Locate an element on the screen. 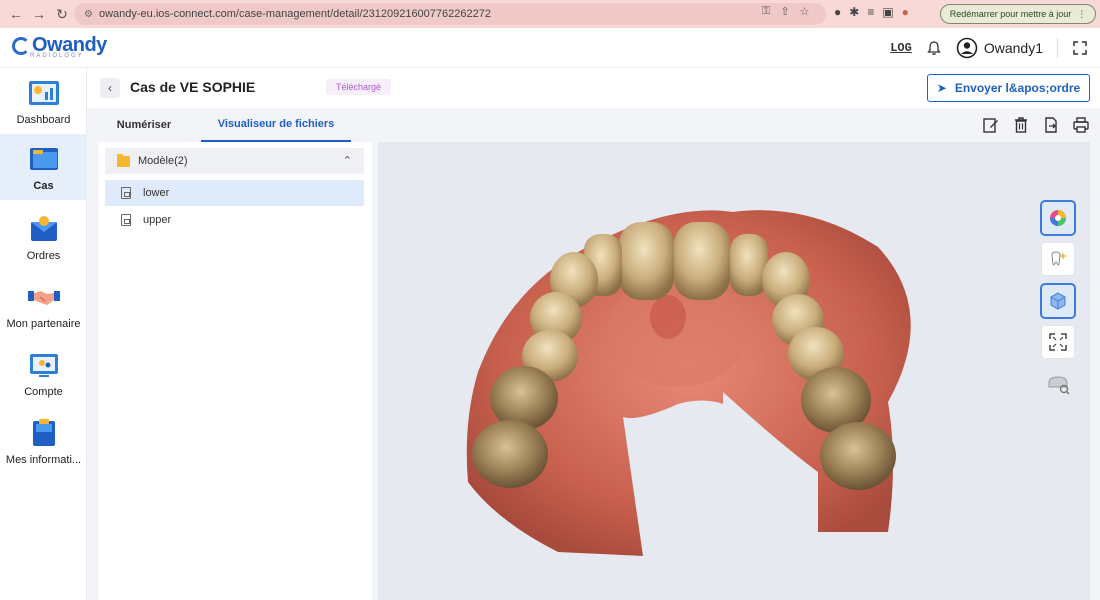 This screenshot has width=1100, height=600. reading-list-icon: ≡ is located at coordinates (870, 12).